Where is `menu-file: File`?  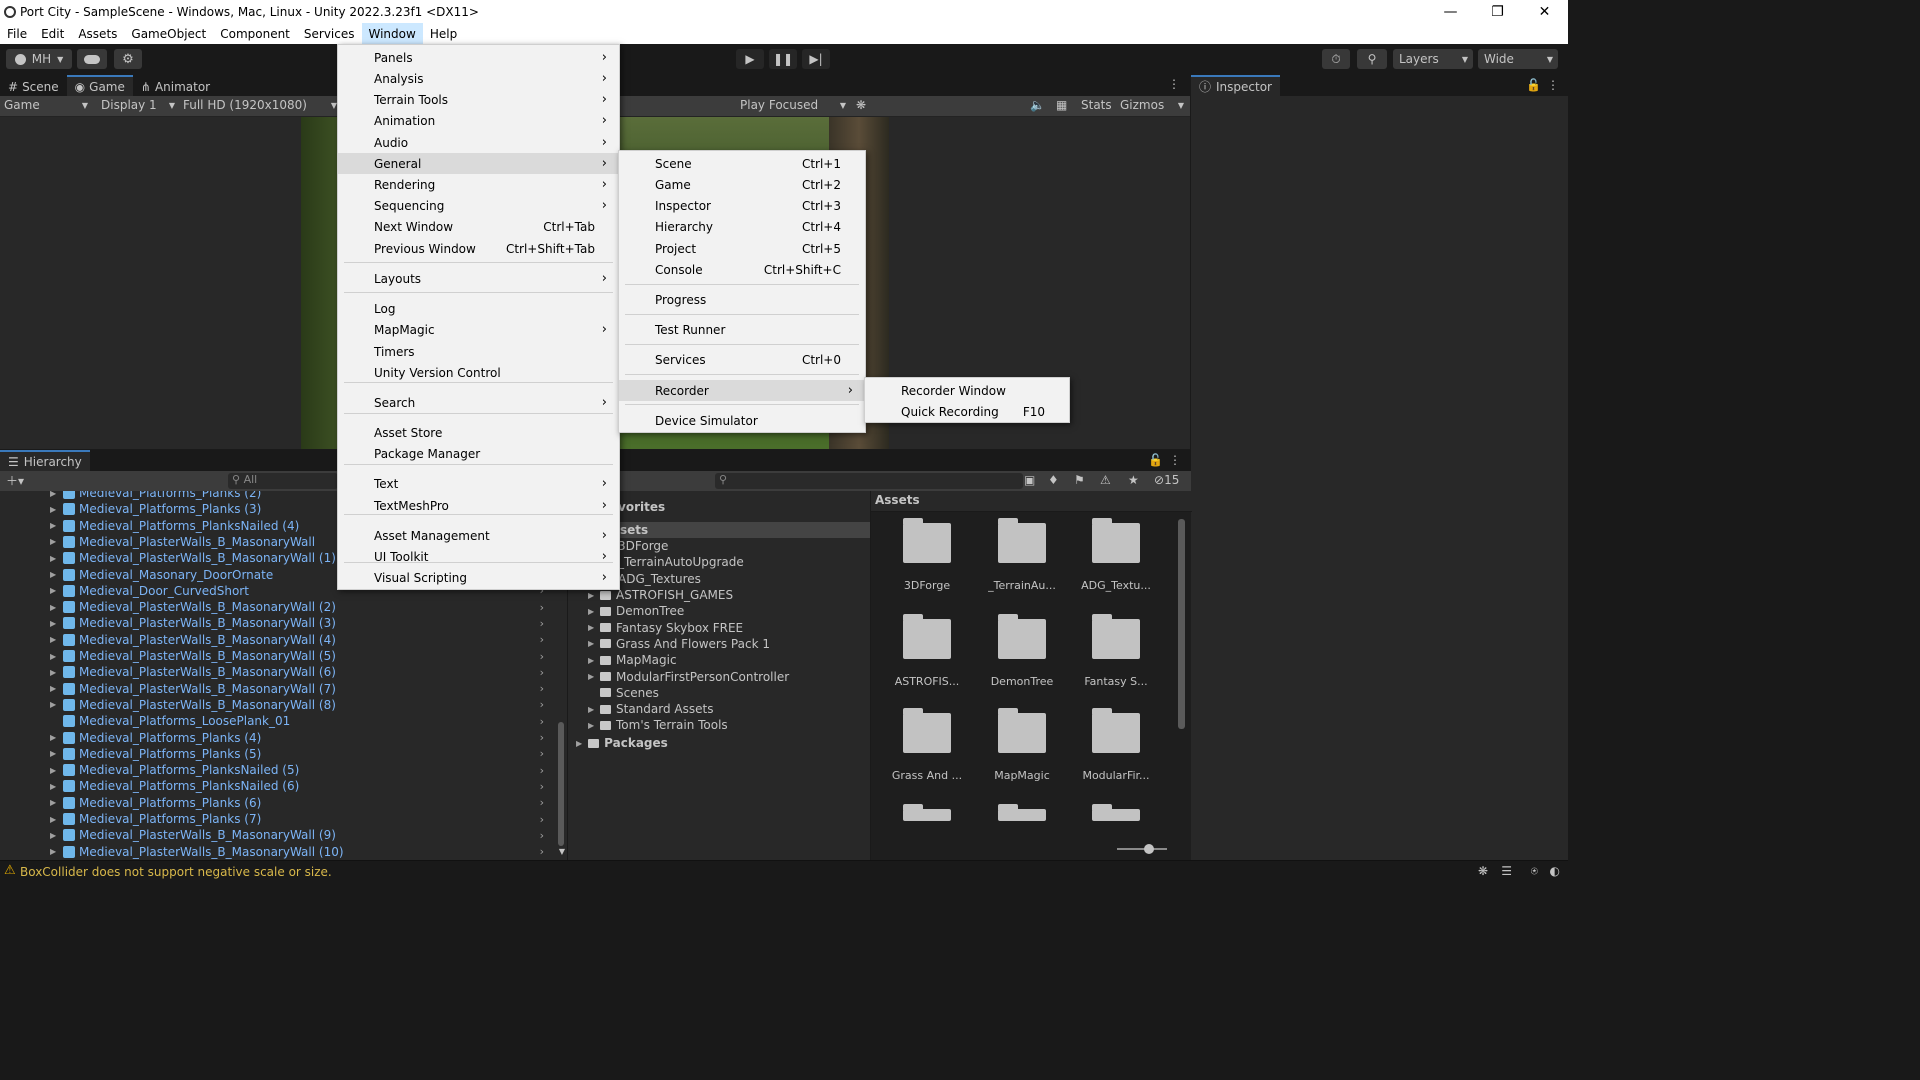 menu-file: File is located at coordinates (17, 33).